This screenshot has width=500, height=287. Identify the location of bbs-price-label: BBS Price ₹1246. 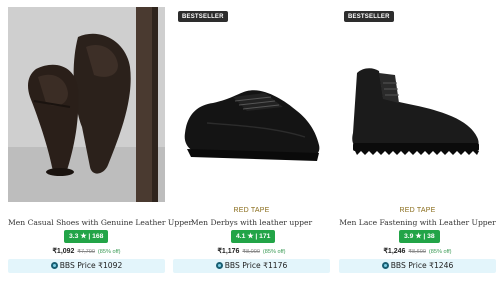
(422, 265).